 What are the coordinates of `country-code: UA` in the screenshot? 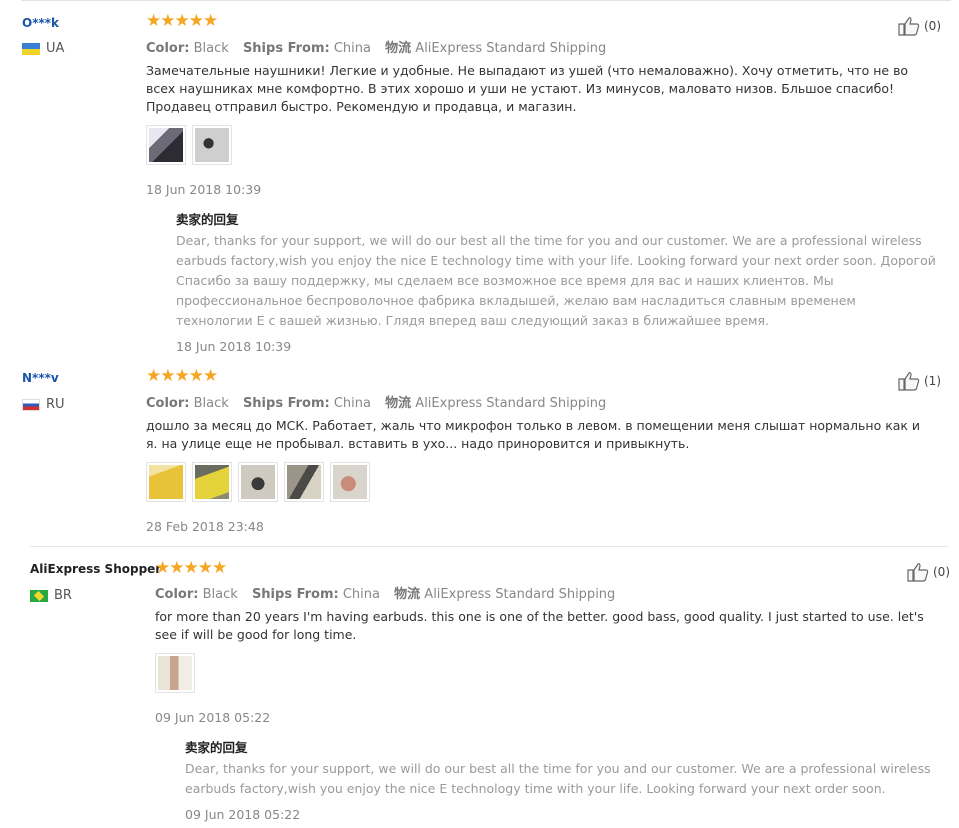 It's located at (55, 48).